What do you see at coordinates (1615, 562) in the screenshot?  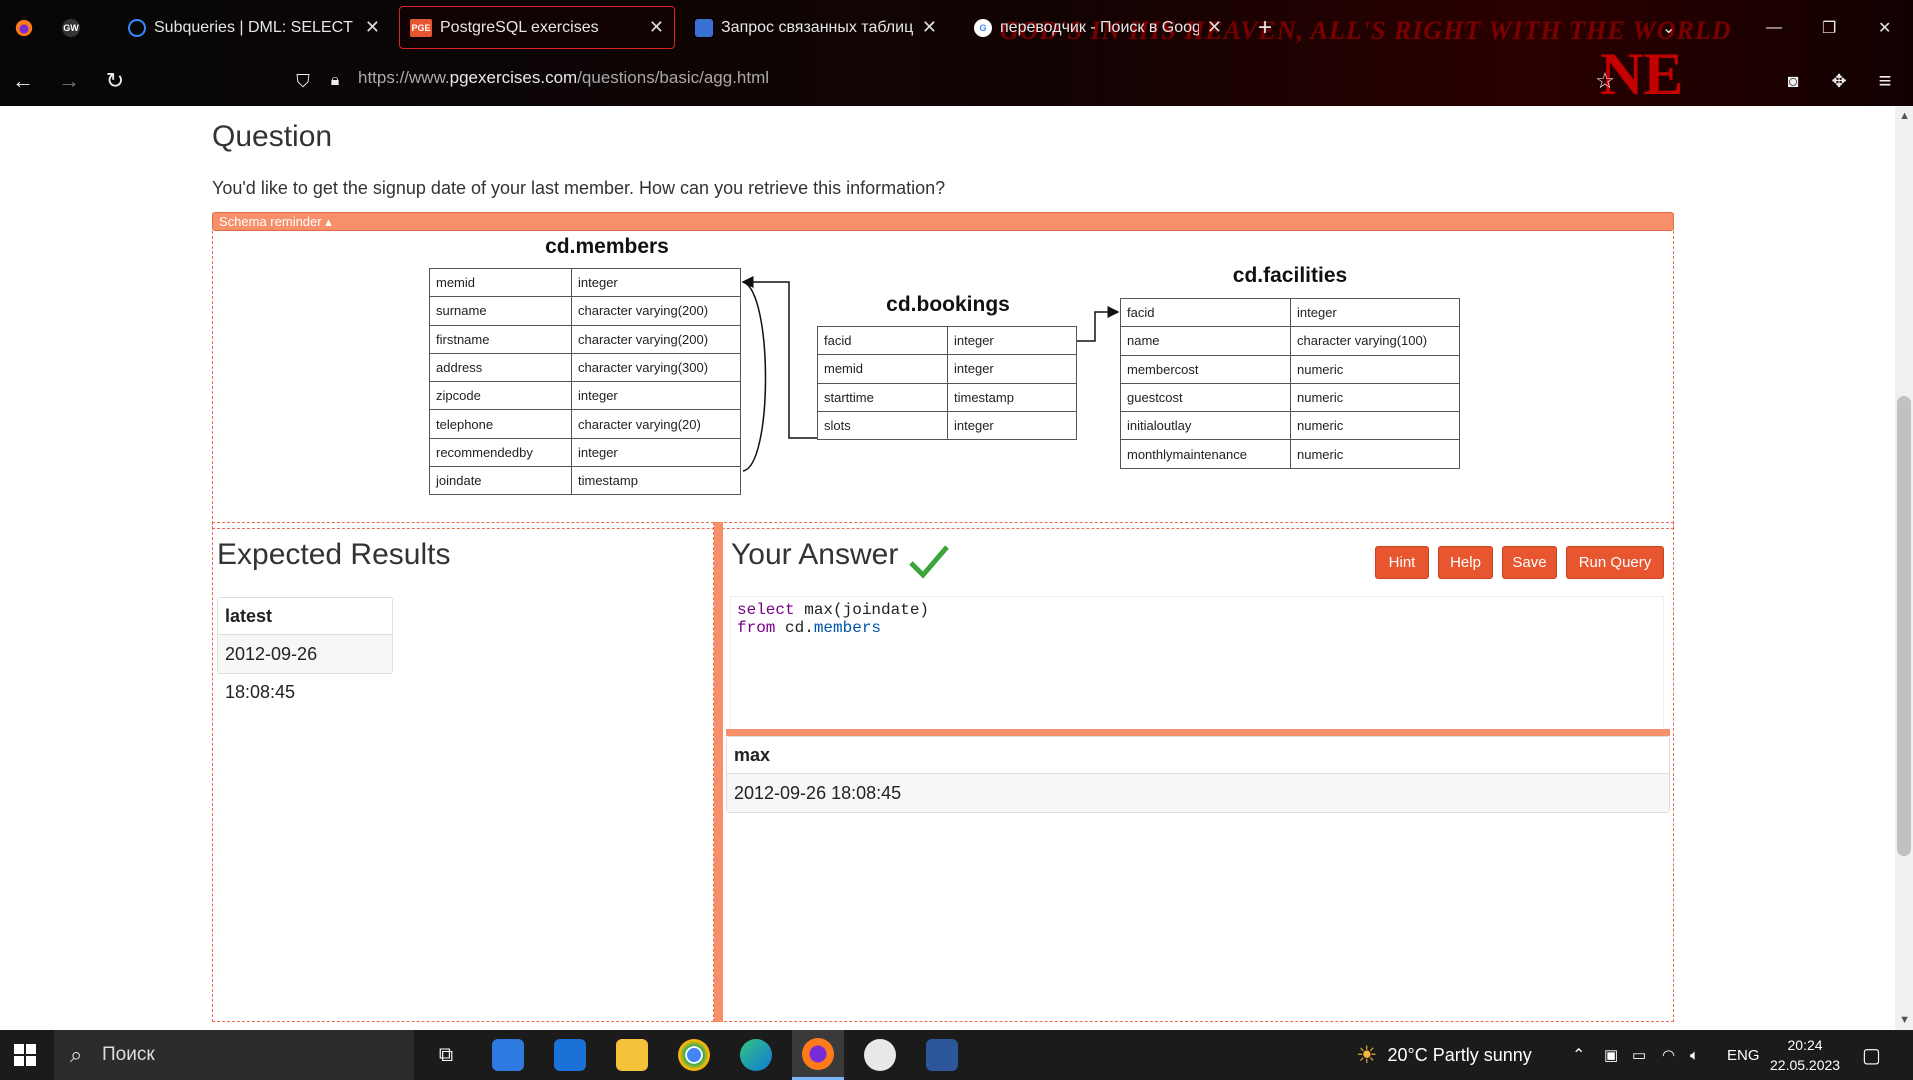 I see `run-query-button: Run Query` at bounding box center [1615, 562].